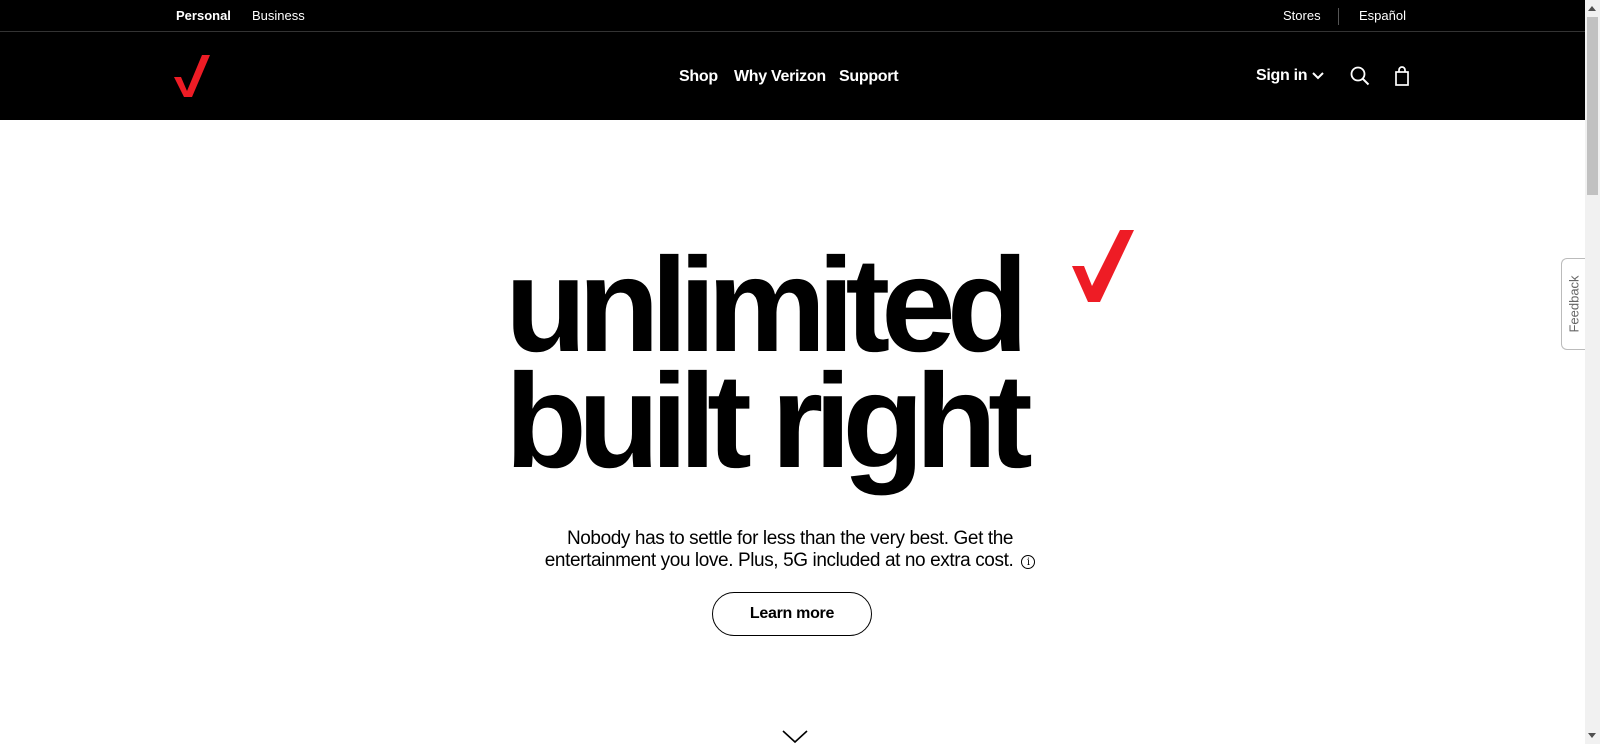 This screenshot has height=744, width=1600. I want to click on search-icon, so click(1360, 76).